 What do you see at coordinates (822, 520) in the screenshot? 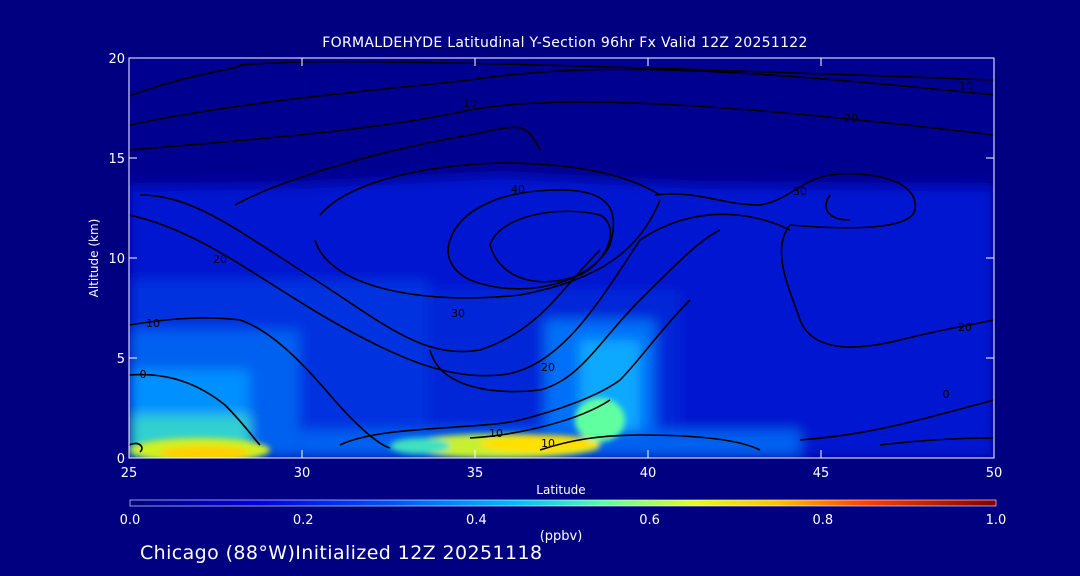
I see `colorbar-tick-label: 0.8` at bounding box center [822, 520].